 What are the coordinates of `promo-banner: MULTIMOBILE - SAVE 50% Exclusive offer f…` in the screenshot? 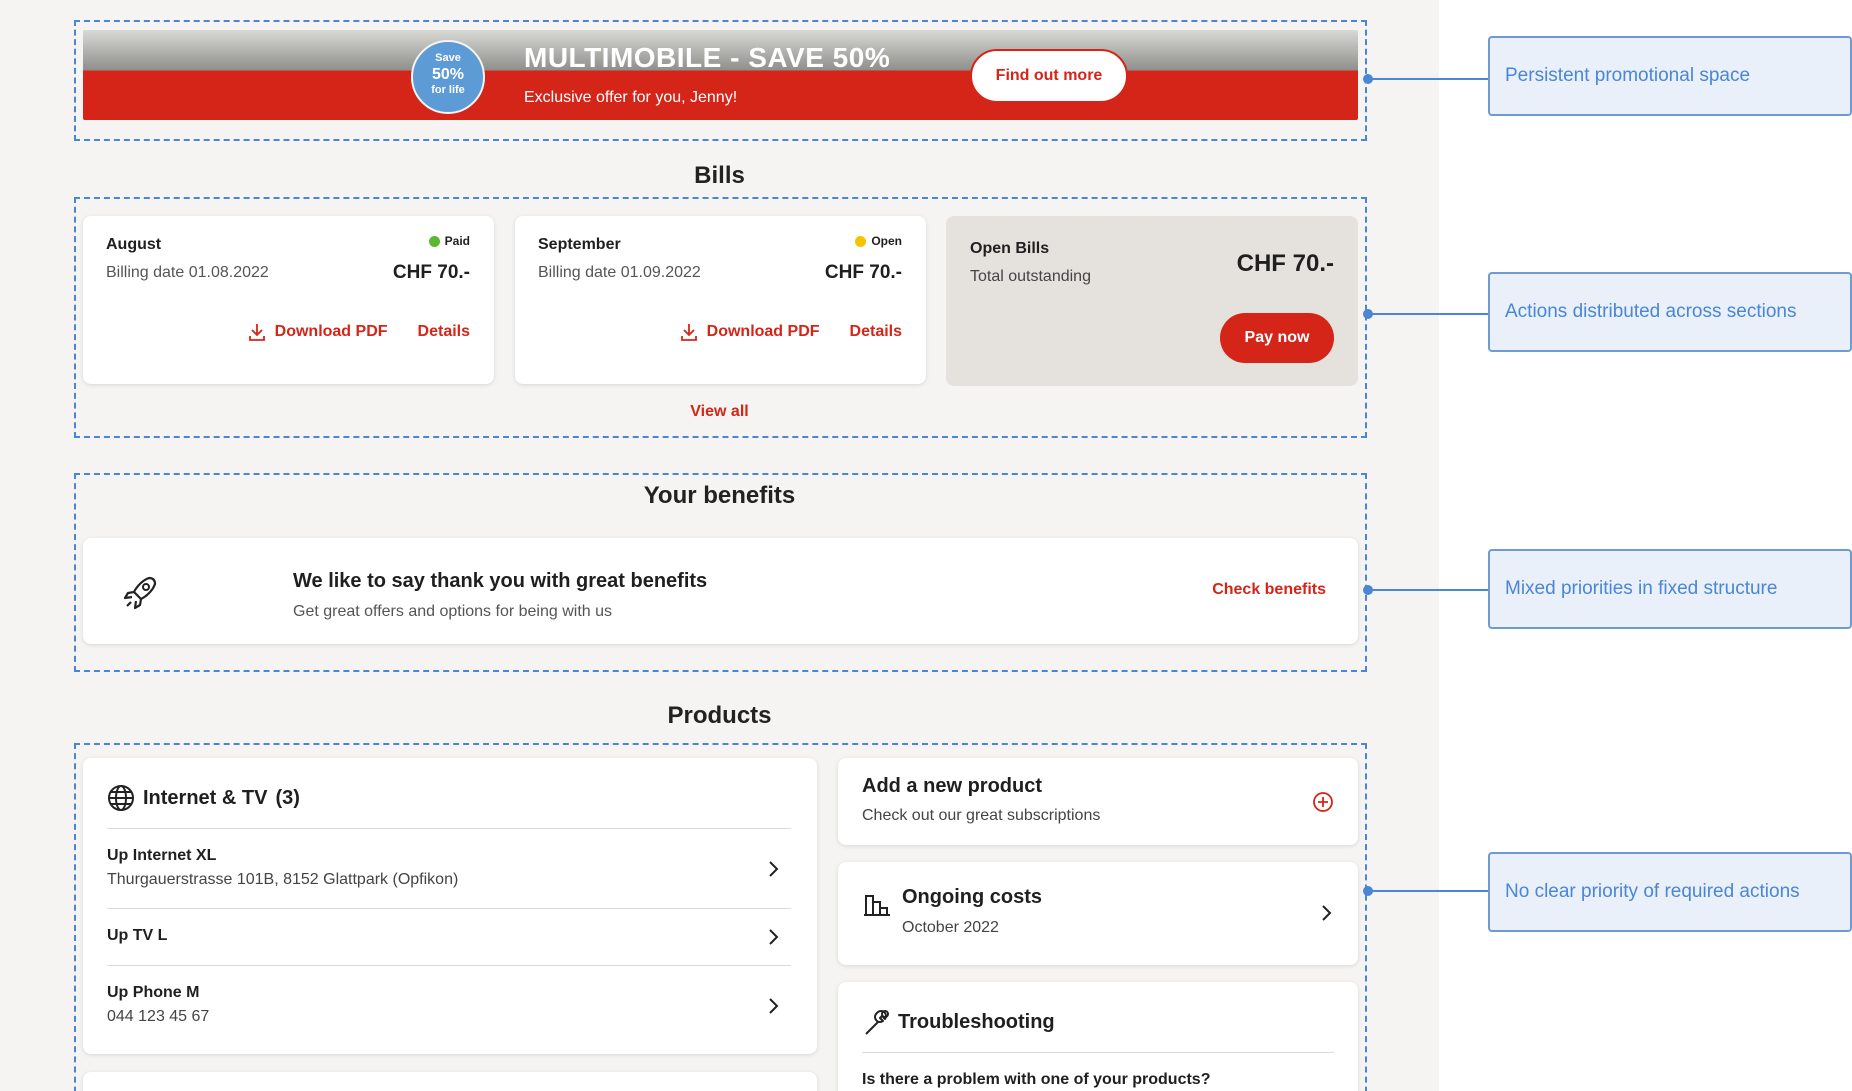 It's located at (720, 75).